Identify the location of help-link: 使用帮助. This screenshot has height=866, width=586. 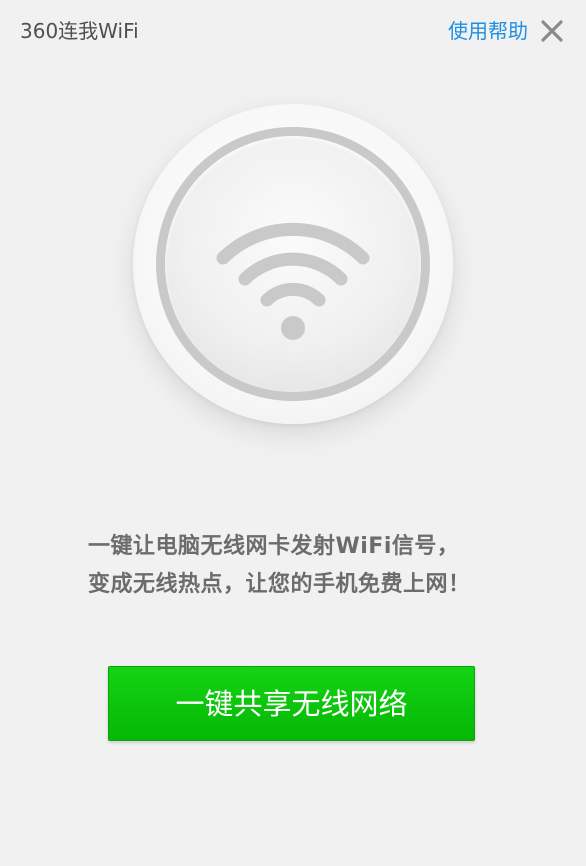
(488, 31).